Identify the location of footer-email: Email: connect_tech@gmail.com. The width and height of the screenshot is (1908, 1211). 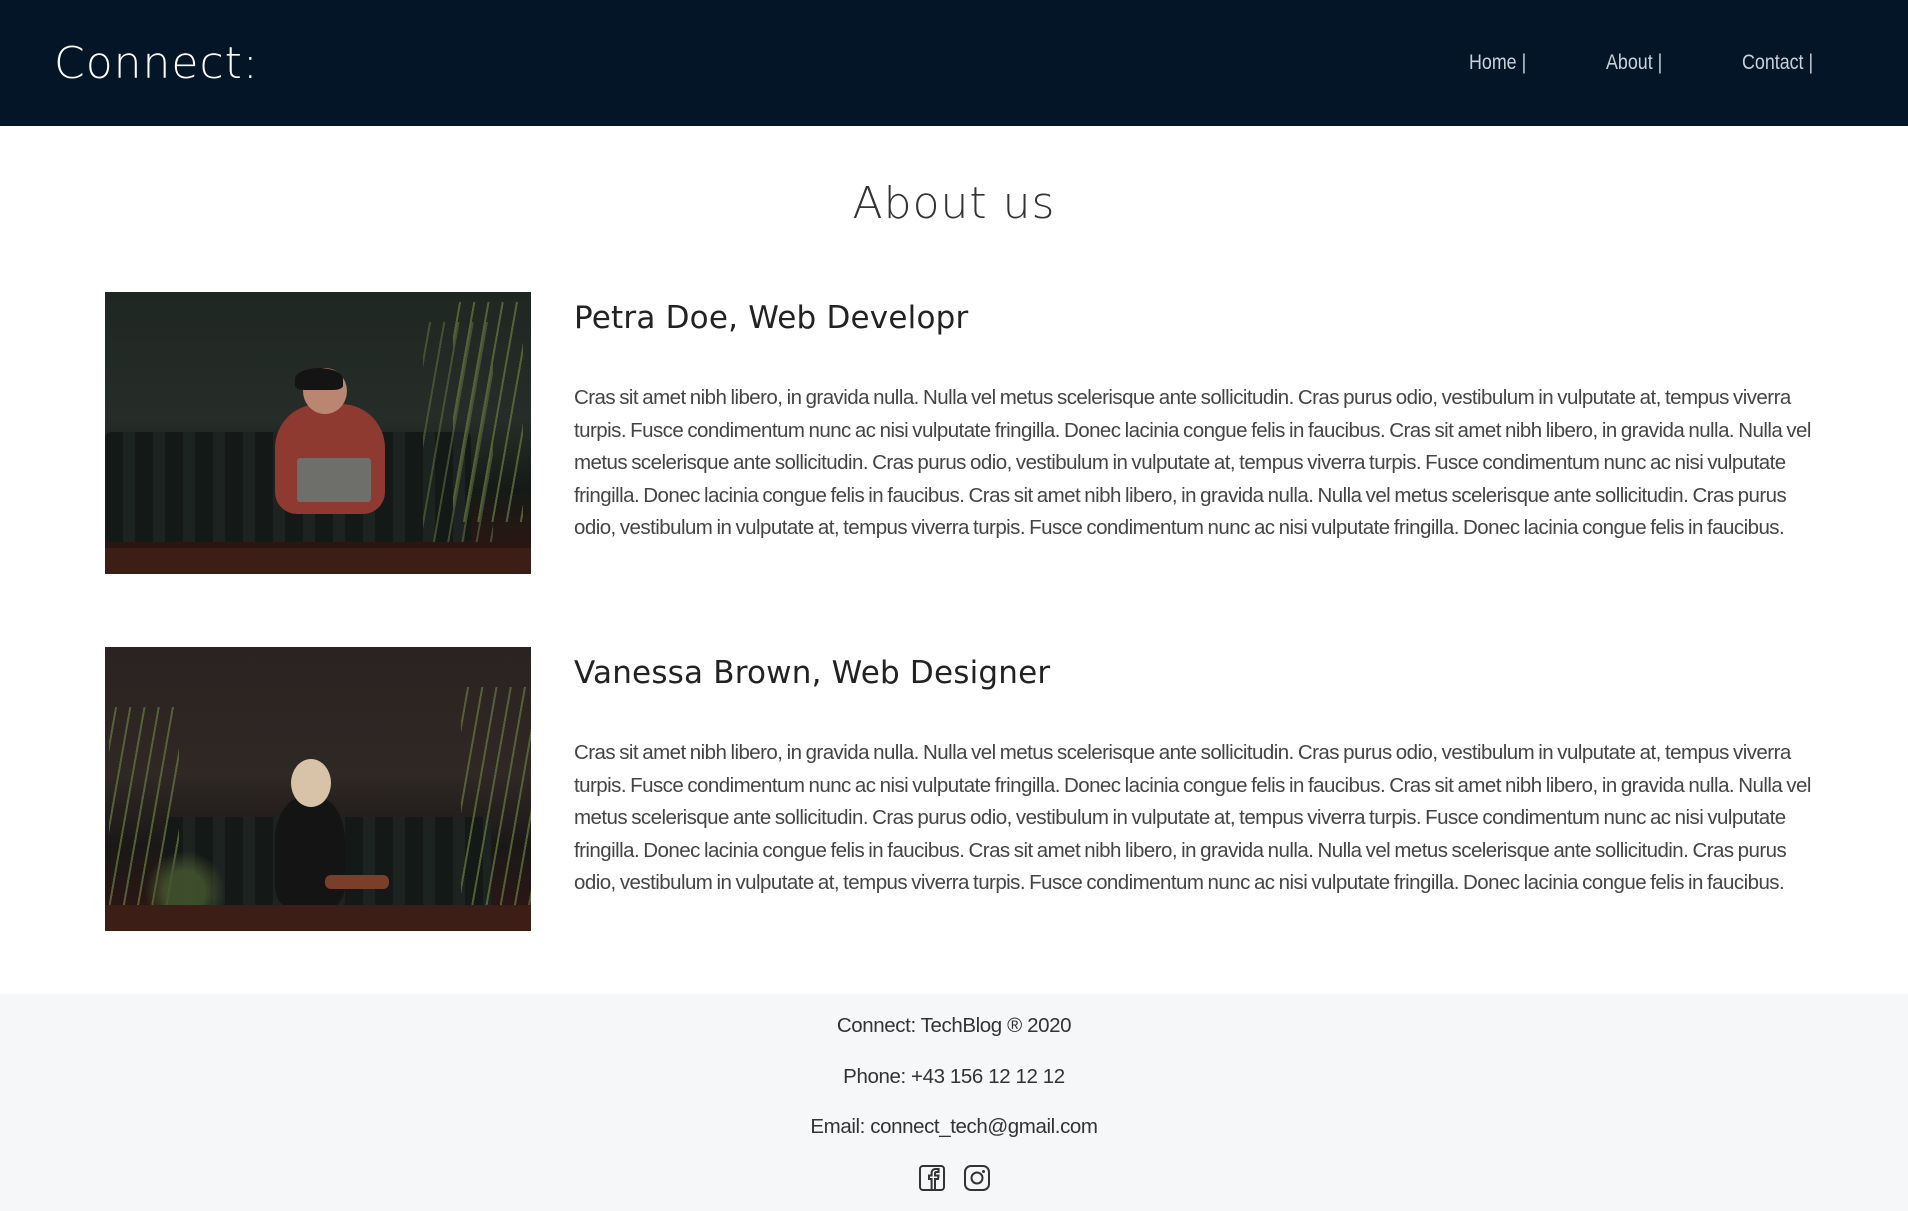
(954, 1126).